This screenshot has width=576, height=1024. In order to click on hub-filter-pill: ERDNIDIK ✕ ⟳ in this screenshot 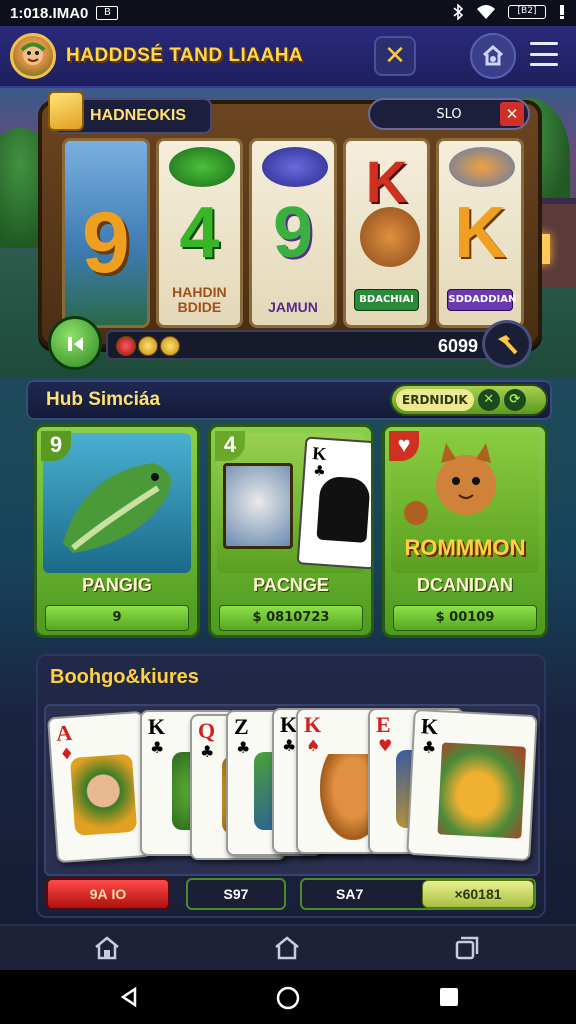, I will do `click(469, 400)`.